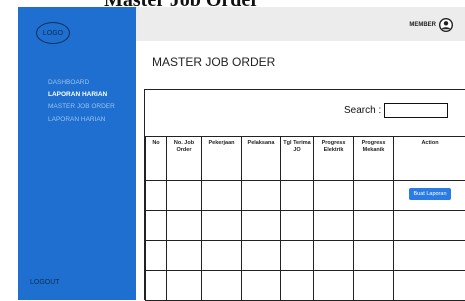 The image size is (465, 301). Describe the element at coordinates (261, 159) in the screenshot. I see `column-header-pelaksana: Pelaksana` at that location.